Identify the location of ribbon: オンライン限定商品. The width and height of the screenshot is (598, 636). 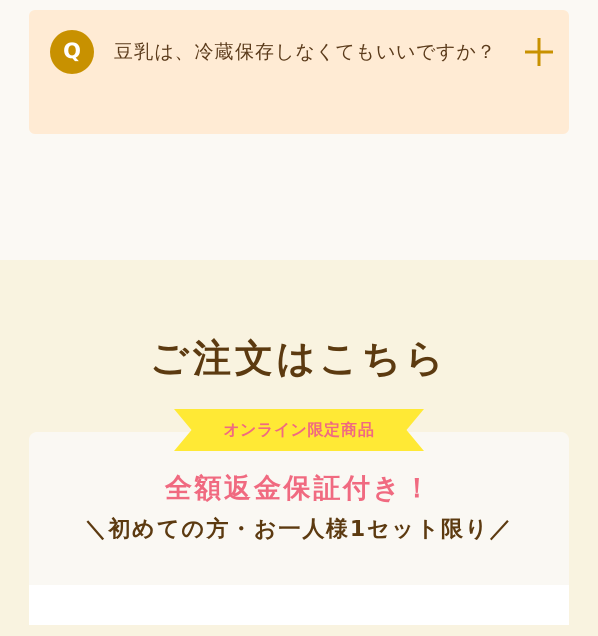
(299, 430).